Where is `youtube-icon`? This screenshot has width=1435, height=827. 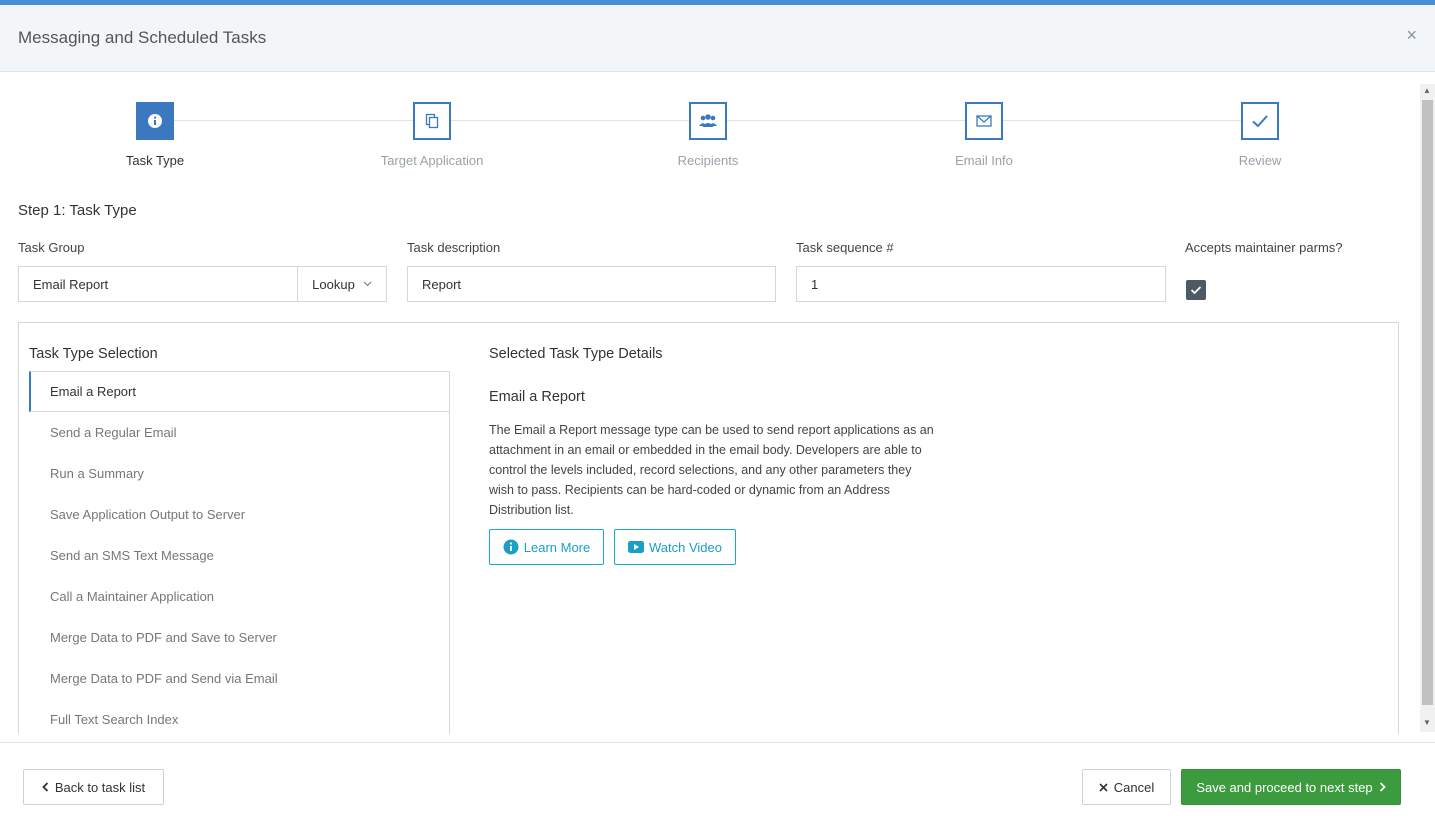
youtube-icon is located at coordinates (636, 547).